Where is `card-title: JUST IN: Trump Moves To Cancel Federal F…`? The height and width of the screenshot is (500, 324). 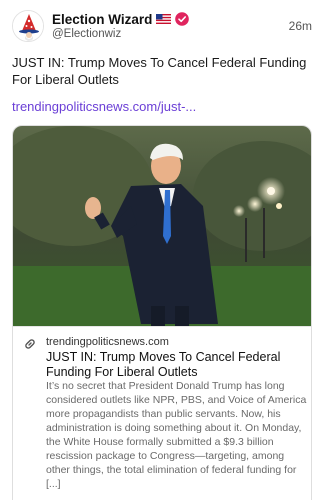 card-title: JUST IN: Trump Moves To Cancel Federal F… is located at coordinates (175, 365).